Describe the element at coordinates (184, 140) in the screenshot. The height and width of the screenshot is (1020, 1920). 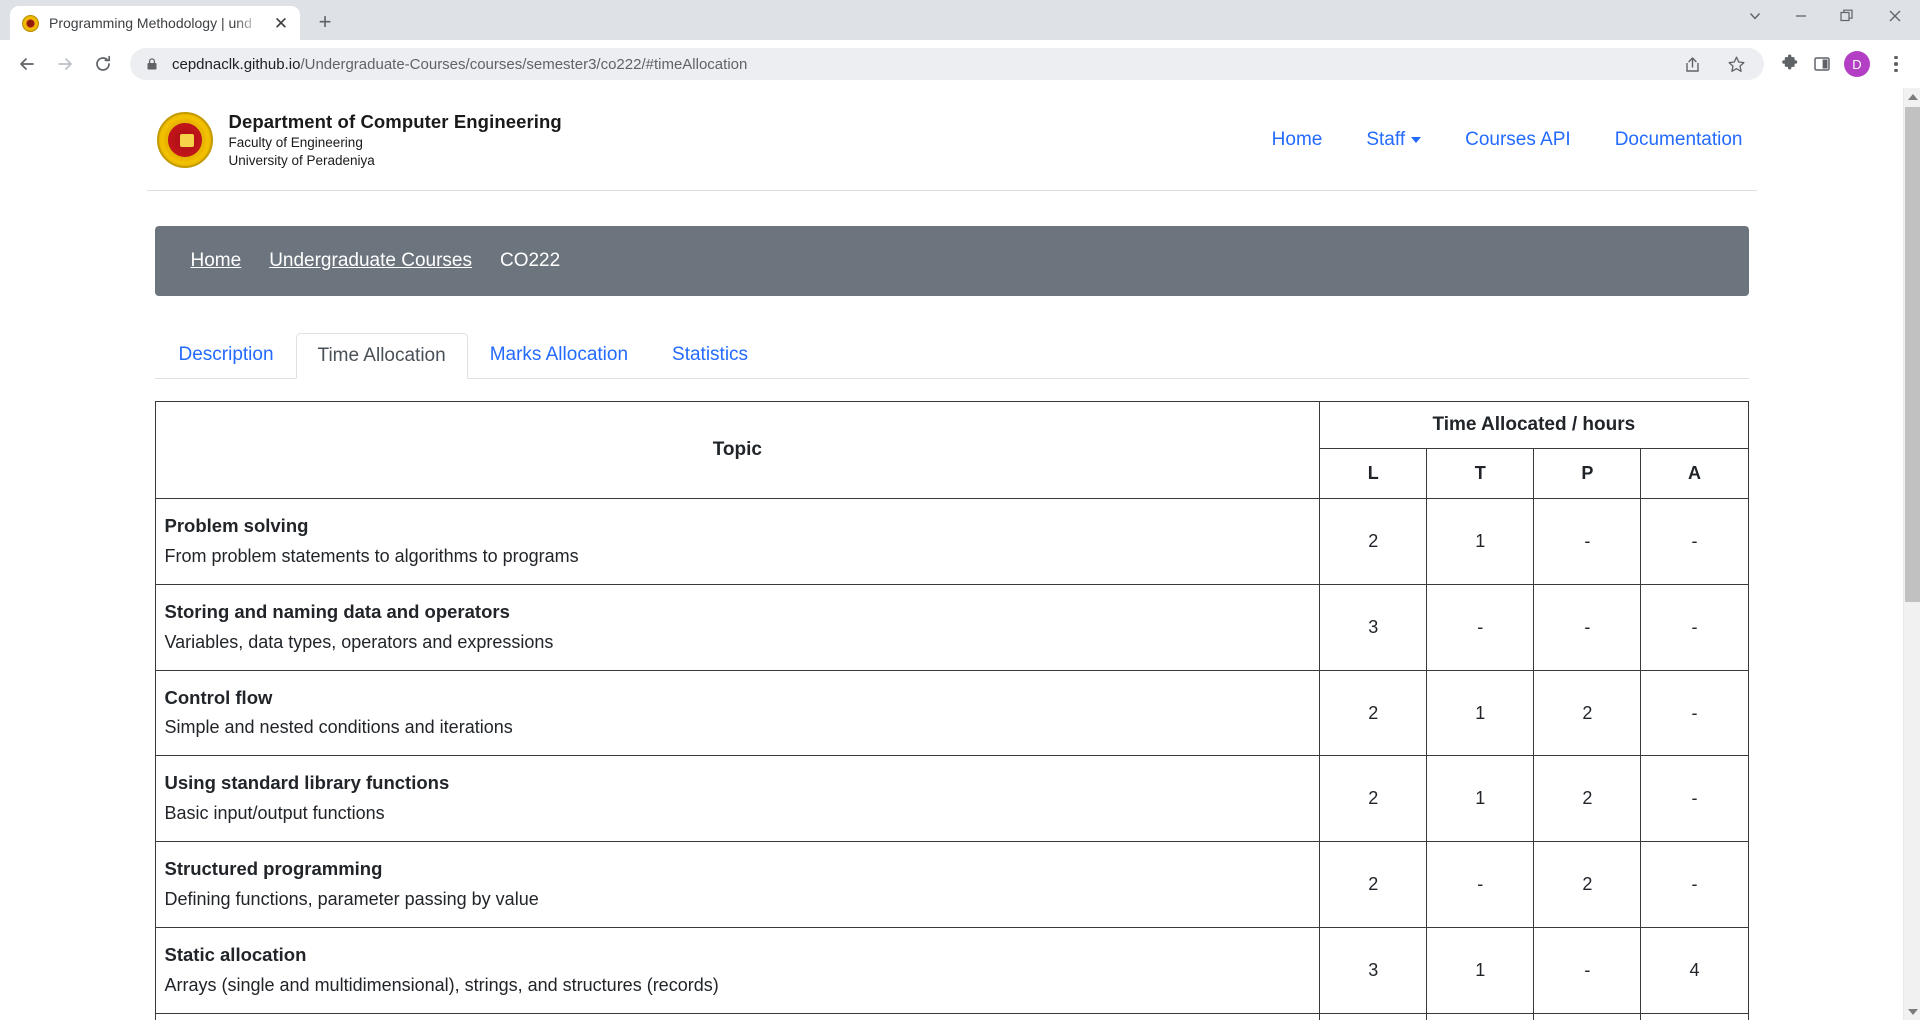
I see `university-crest-icon` at that location.